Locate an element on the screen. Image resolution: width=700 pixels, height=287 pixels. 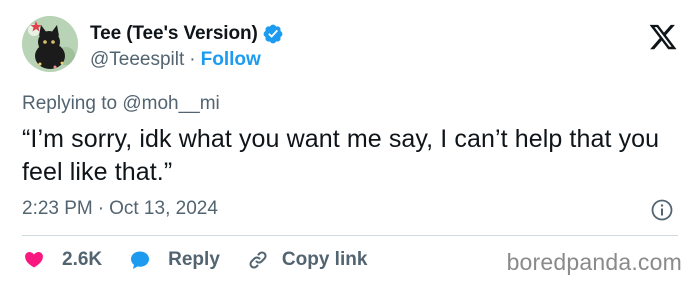
handle-row: @Teeespilt · Follow is located at coordinates (187, 60).